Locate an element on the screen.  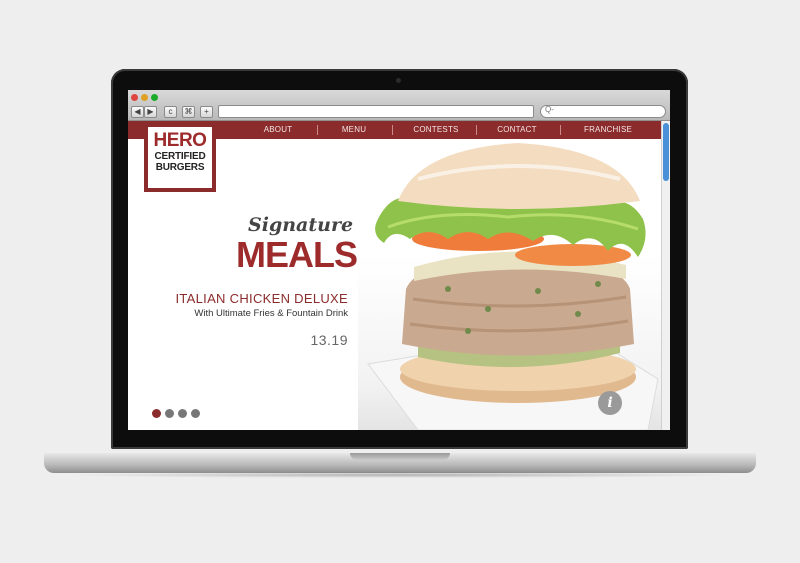
item-description: With Ultimate Fries & Fountain Drink is located at coordinates (271, 313).